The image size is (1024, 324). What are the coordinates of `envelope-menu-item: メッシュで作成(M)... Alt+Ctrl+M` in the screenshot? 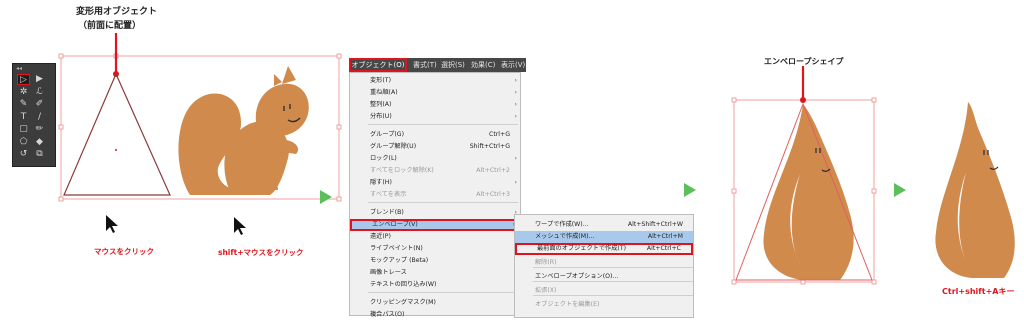 It's located at (604, 237).